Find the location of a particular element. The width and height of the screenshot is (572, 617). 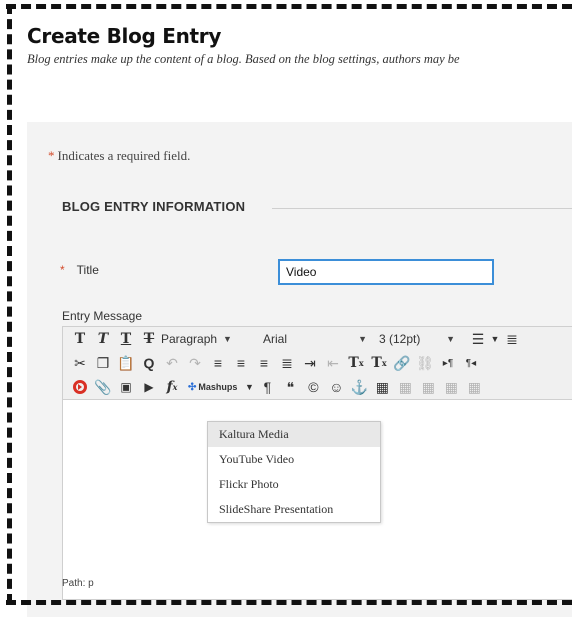

italic-icon: T is located at coordinates (103, 339).